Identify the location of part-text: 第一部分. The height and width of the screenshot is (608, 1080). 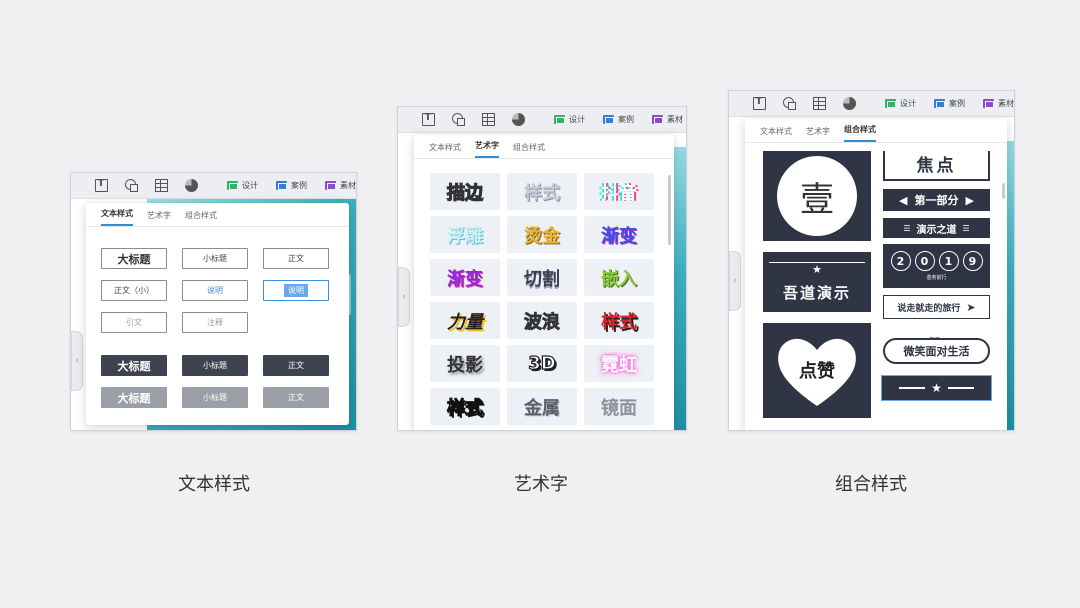
(936, 200).